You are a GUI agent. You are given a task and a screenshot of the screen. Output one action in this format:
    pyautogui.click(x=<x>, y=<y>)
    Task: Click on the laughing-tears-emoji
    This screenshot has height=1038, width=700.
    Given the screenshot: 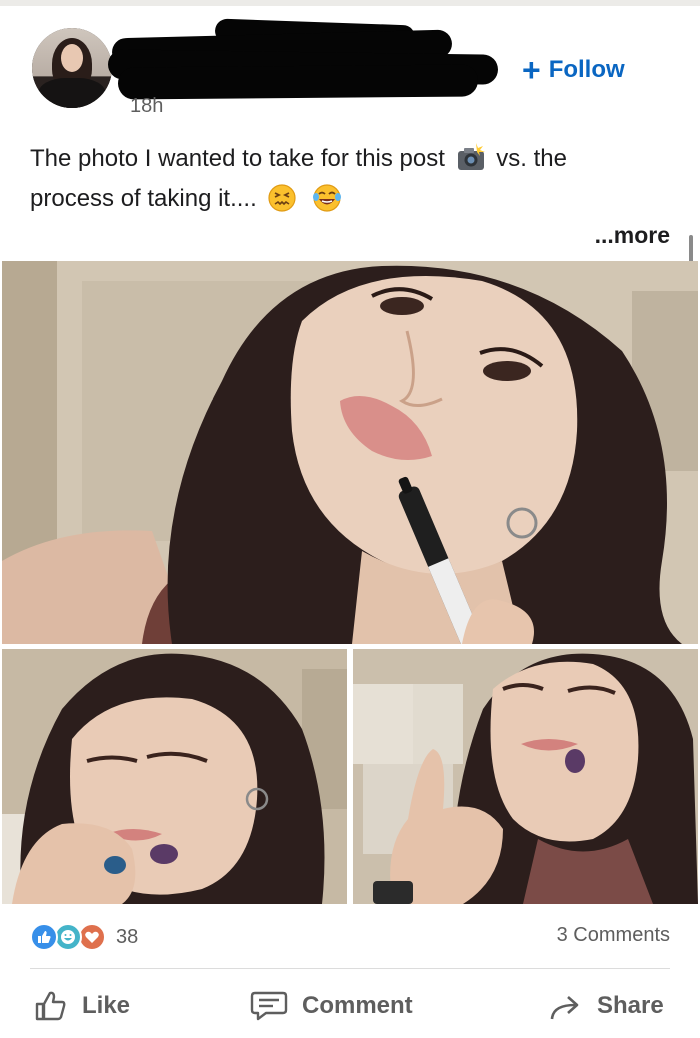 What is the action you would take?
    pyautogui.click(x=327, y=198)
    